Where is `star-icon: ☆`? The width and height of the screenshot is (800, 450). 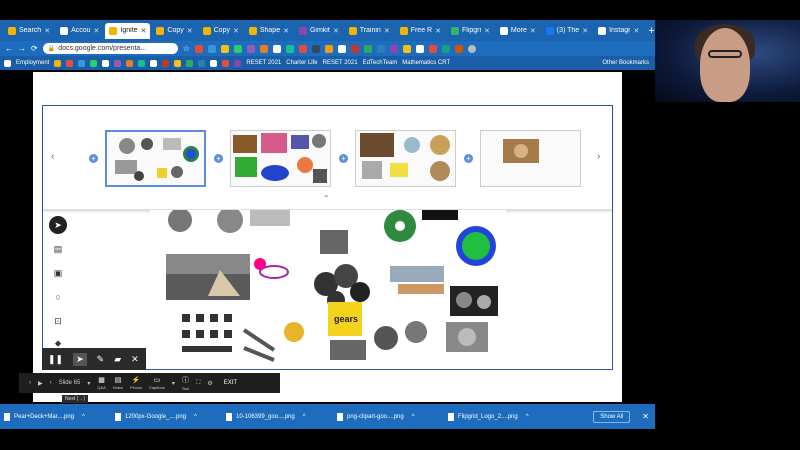 star-icon: ☆ is located at coordinates (186, 48).